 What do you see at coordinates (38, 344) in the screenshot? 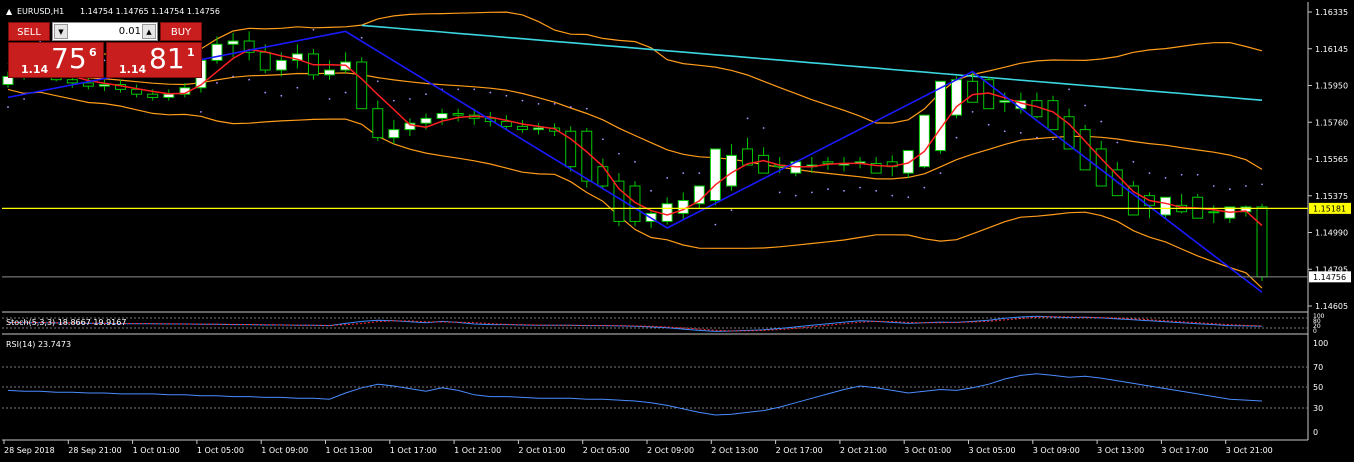
I see `rsi-label: RSI(14) 23.7473` at bounding box center [38, 344].